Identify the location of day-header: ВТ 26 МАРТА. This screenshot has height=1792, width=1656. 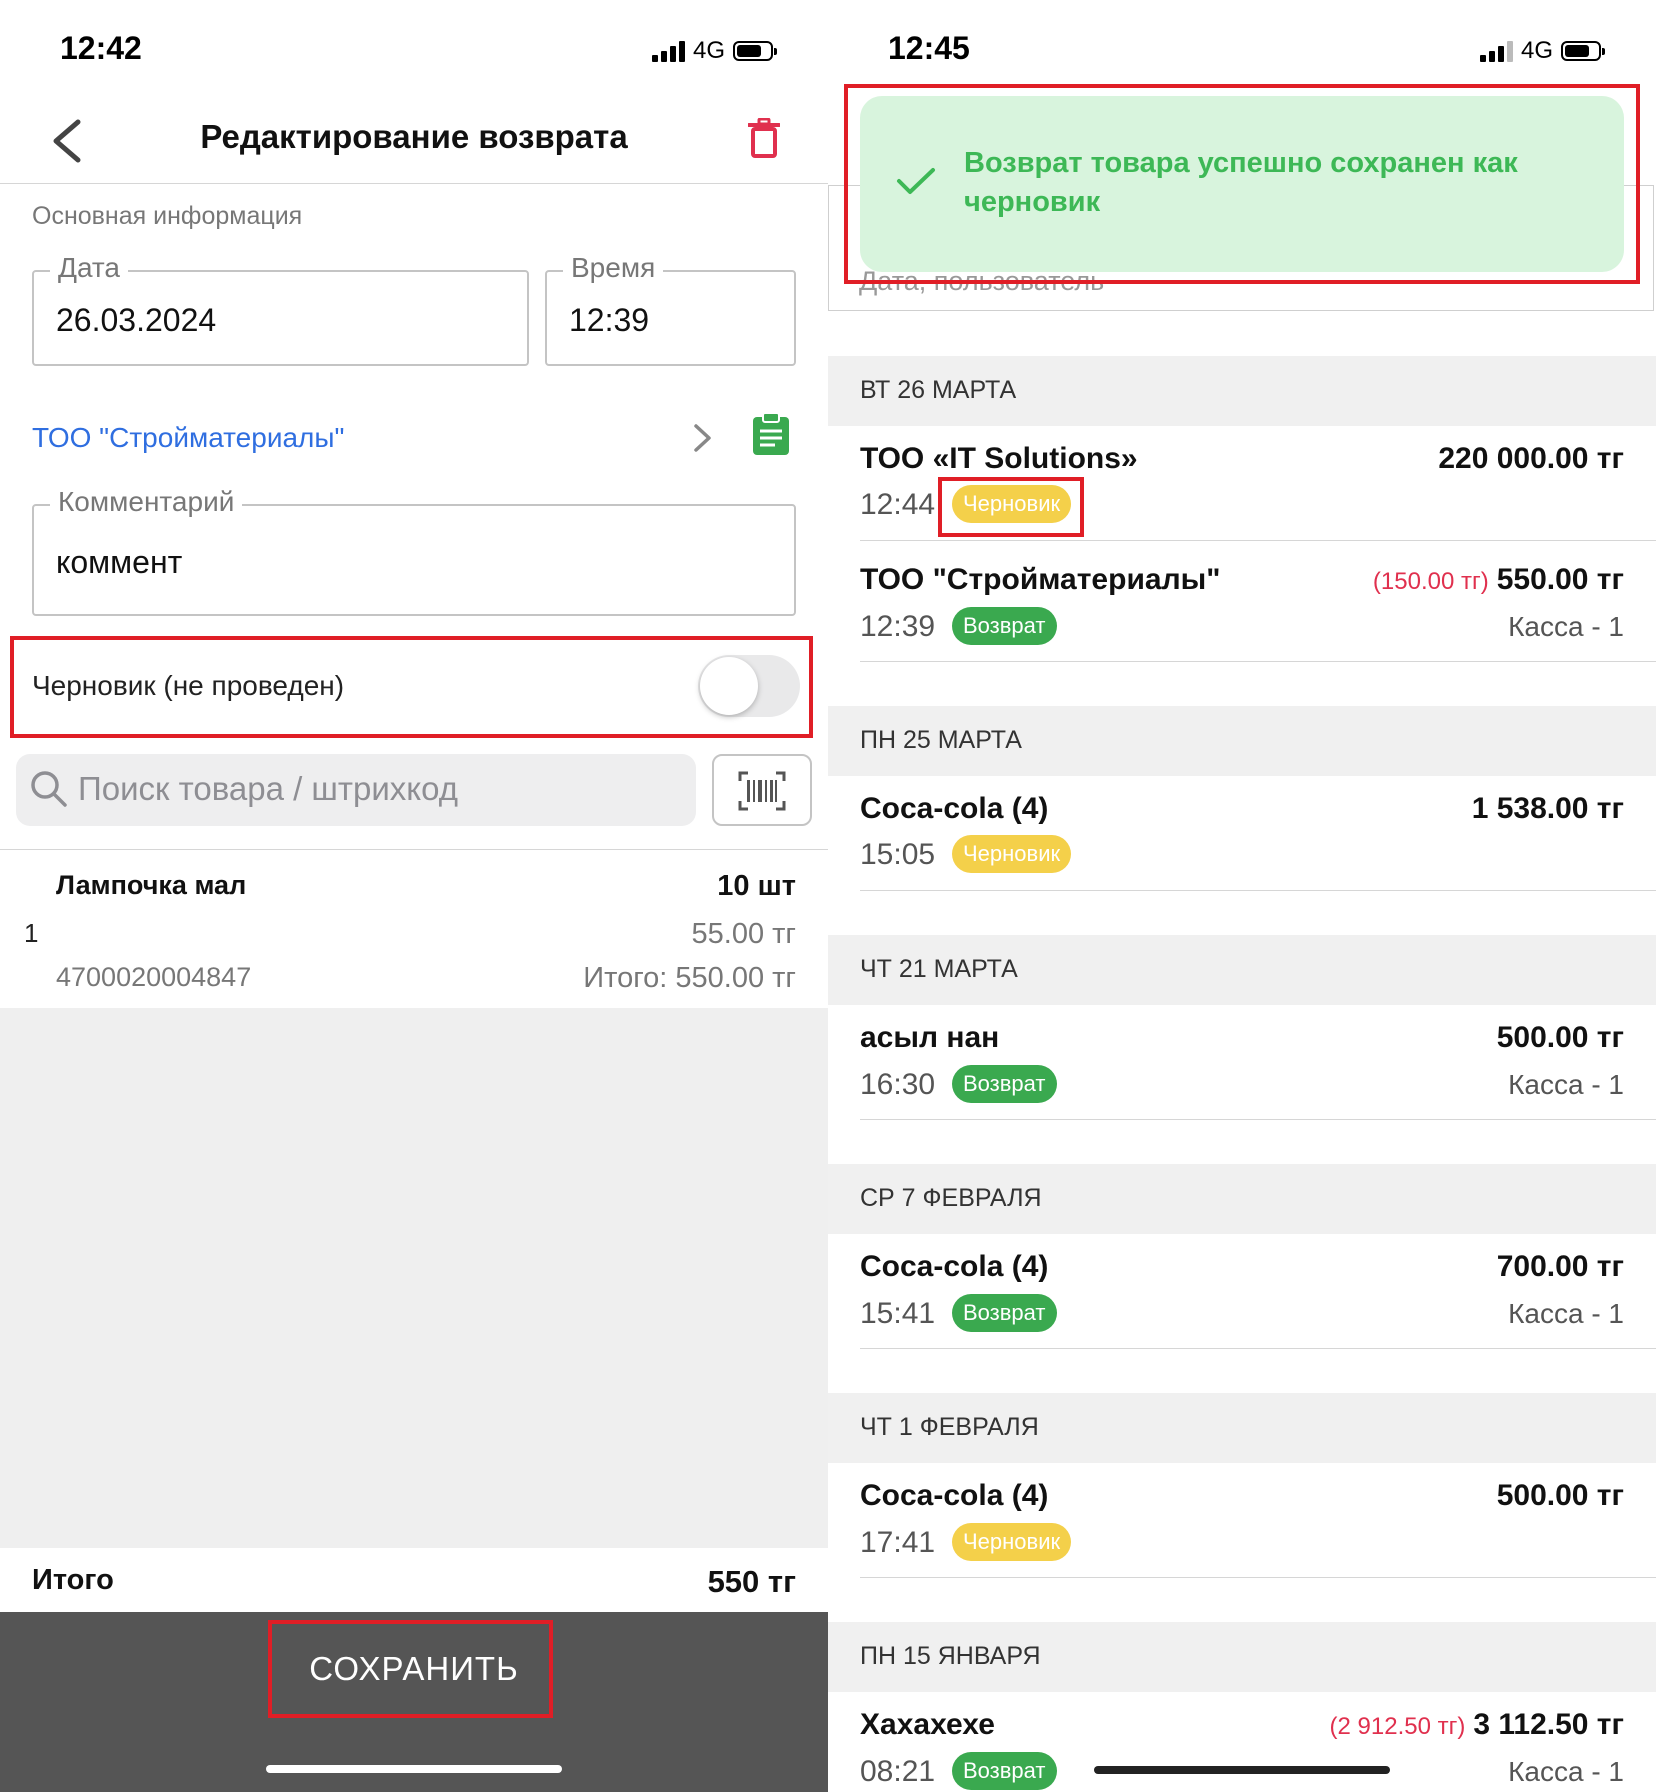
(1242, 391).